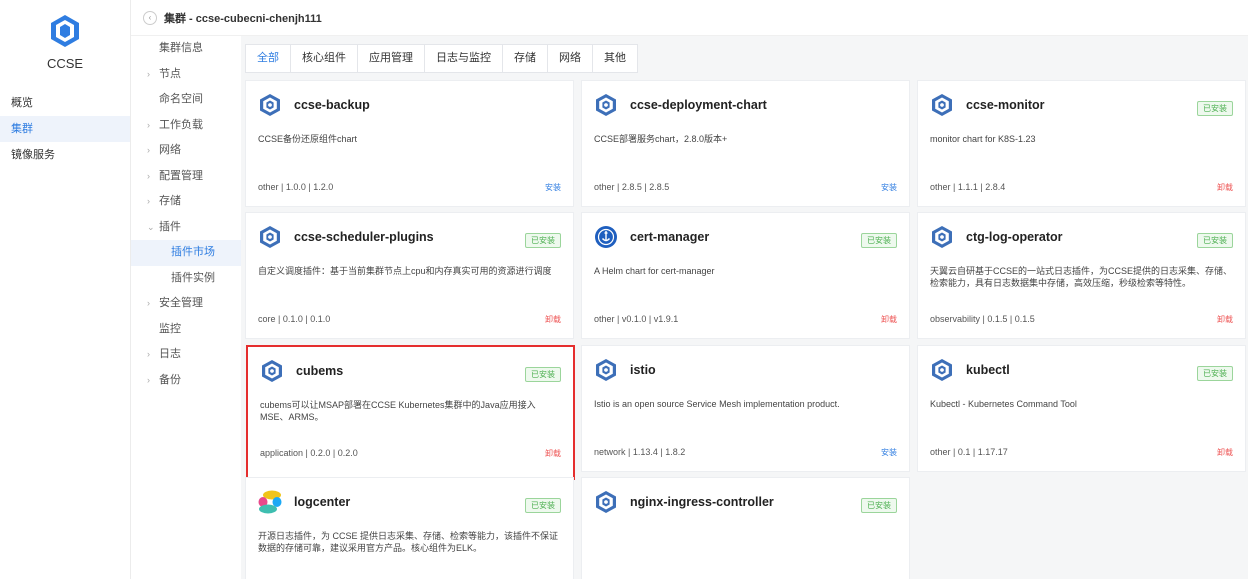  Describe the element at coordinates (186, 202) in the screenshot. I see `sidebar-item: › 存储` at that location.